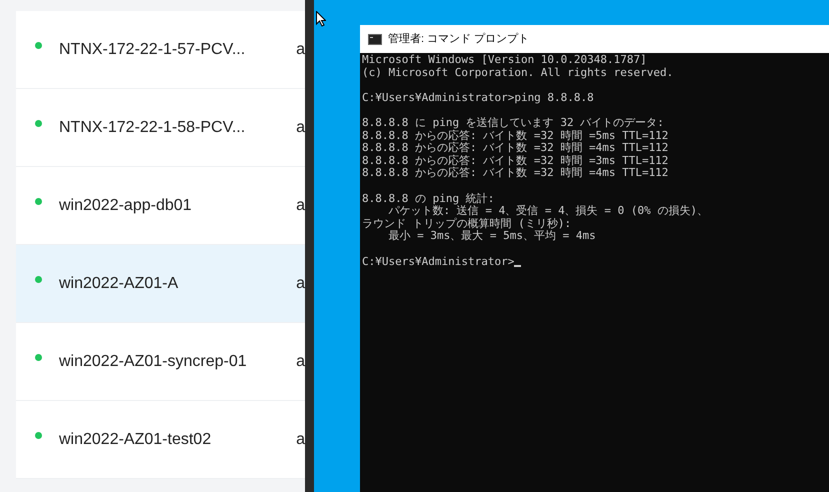 The image size is (829, 492). I want to click on vm-row: NTNX-172-22-1-57-PCV... a, so click(160, 50).